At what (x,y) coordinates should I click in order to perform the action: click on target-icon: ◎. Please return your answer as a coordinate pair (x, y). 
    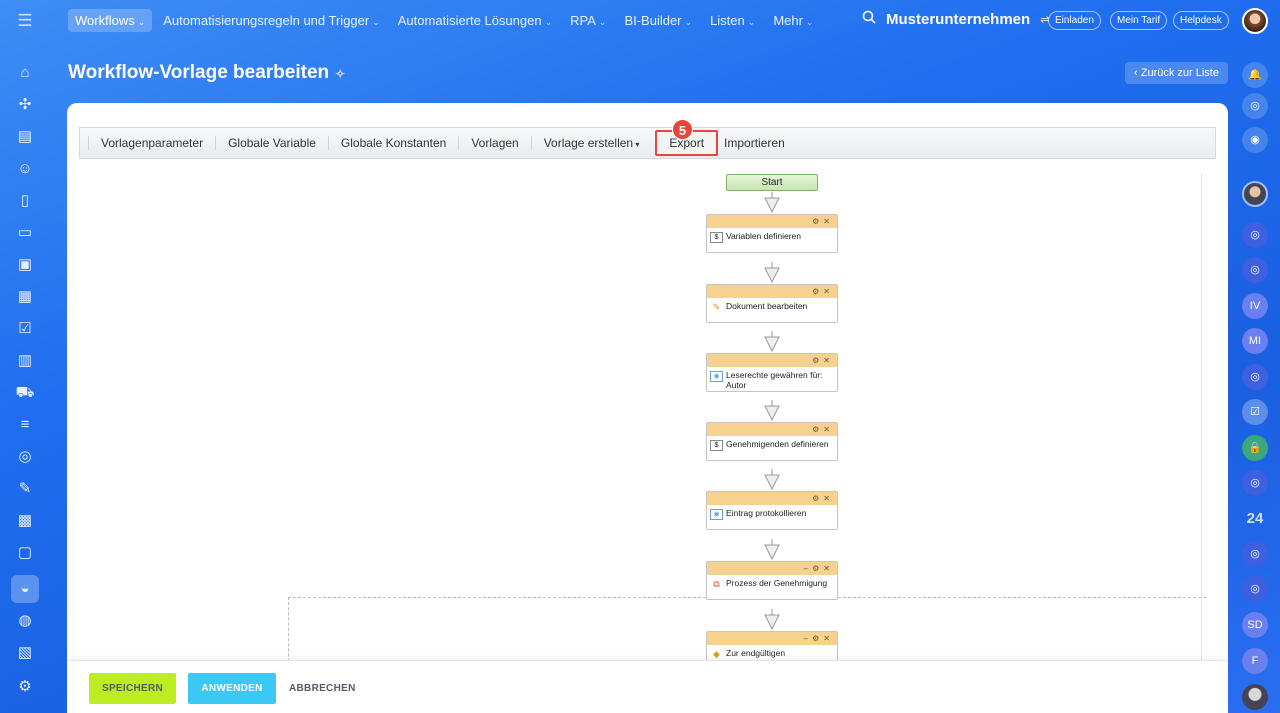
    Looking at the image, I should click on (25, 457).